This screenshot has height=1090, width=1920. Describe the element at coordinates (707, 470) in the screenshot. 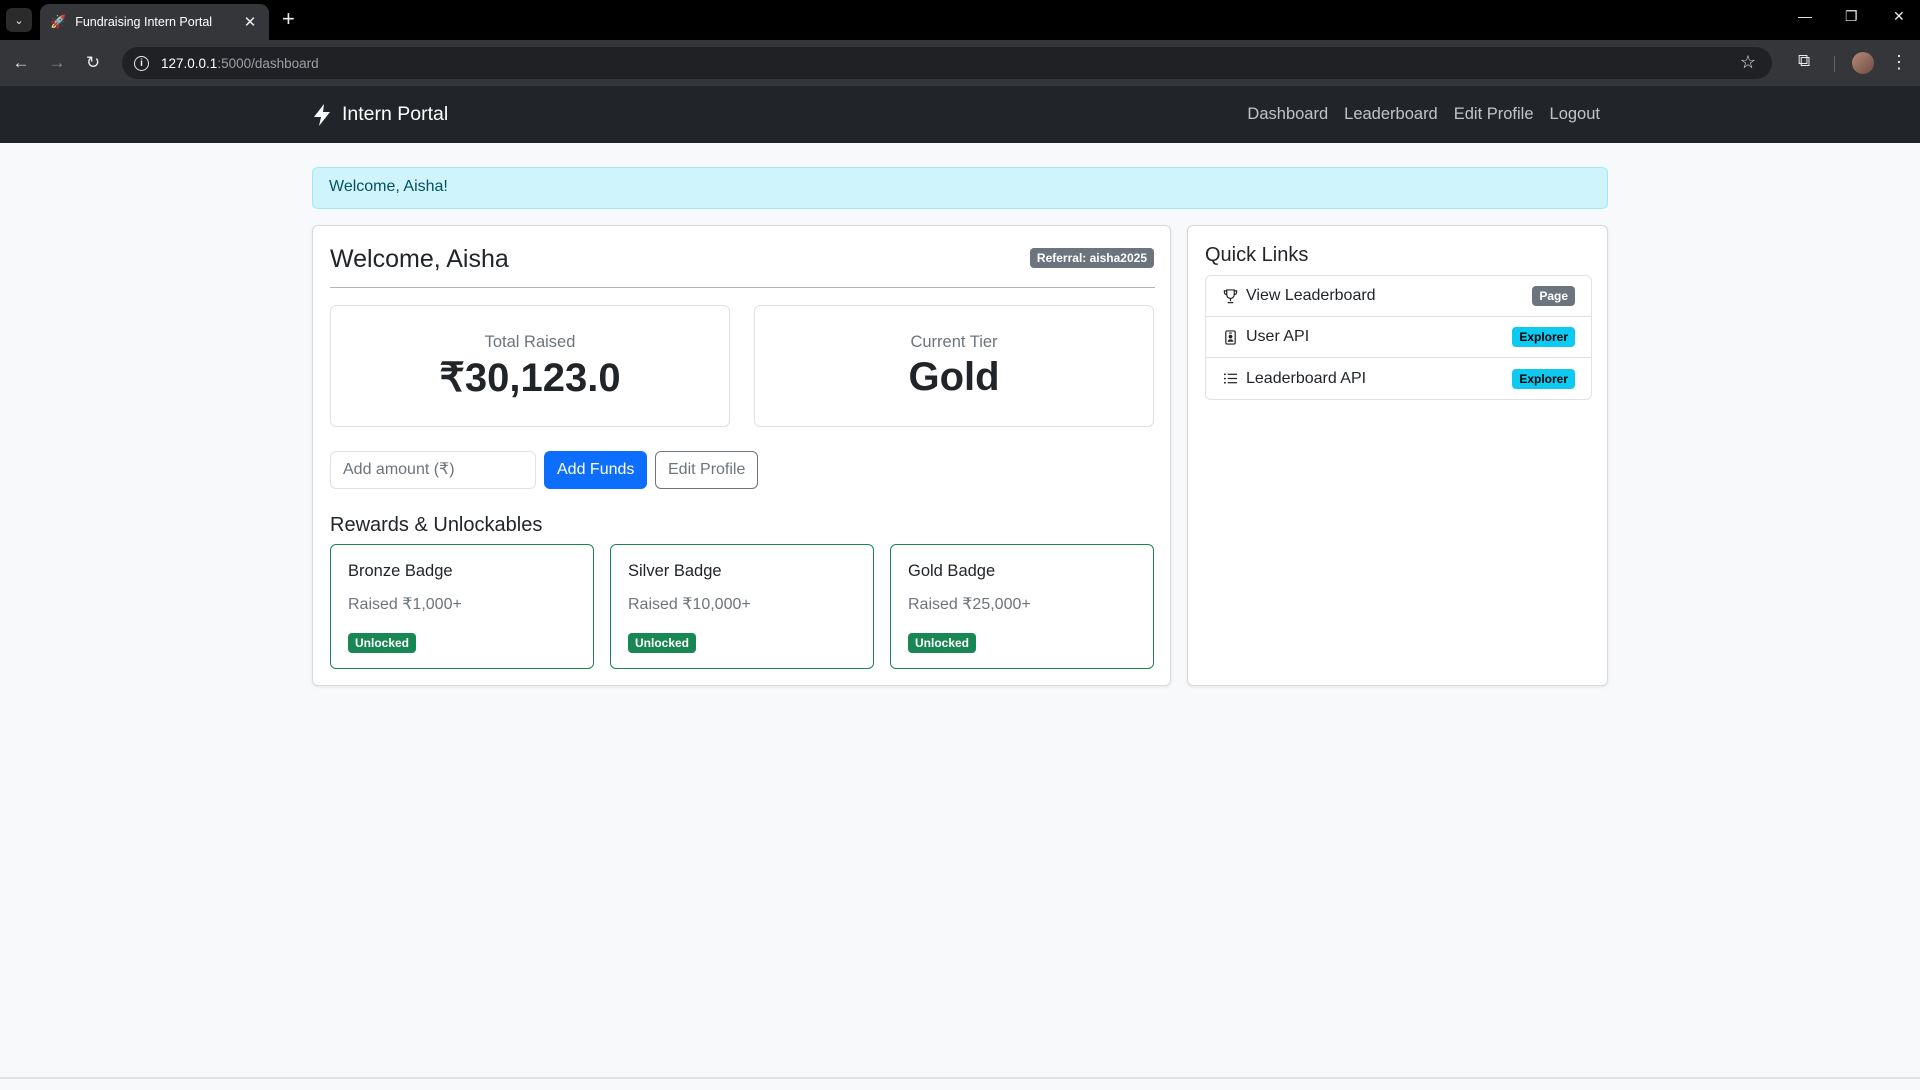

I see `edit-profile-button: Edit Profile` at that location.